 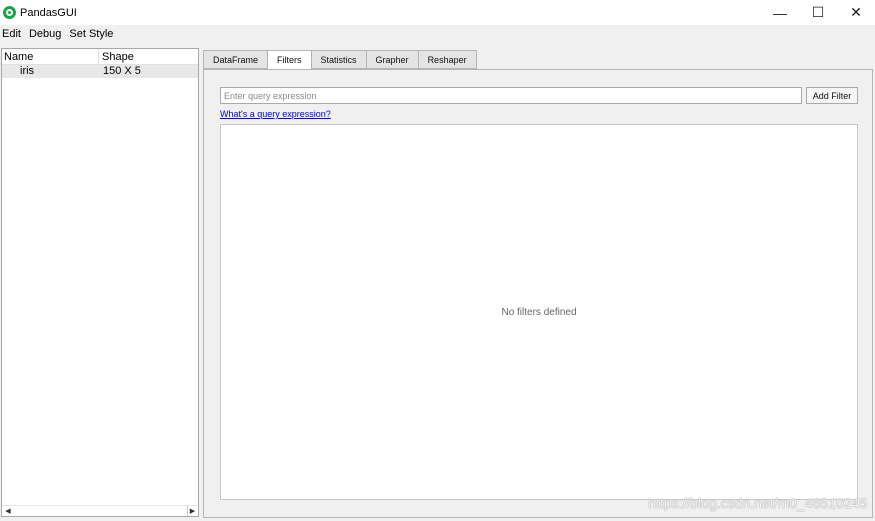 I want to click on navigator-header: Name Shape, so click(x=100, y=57).